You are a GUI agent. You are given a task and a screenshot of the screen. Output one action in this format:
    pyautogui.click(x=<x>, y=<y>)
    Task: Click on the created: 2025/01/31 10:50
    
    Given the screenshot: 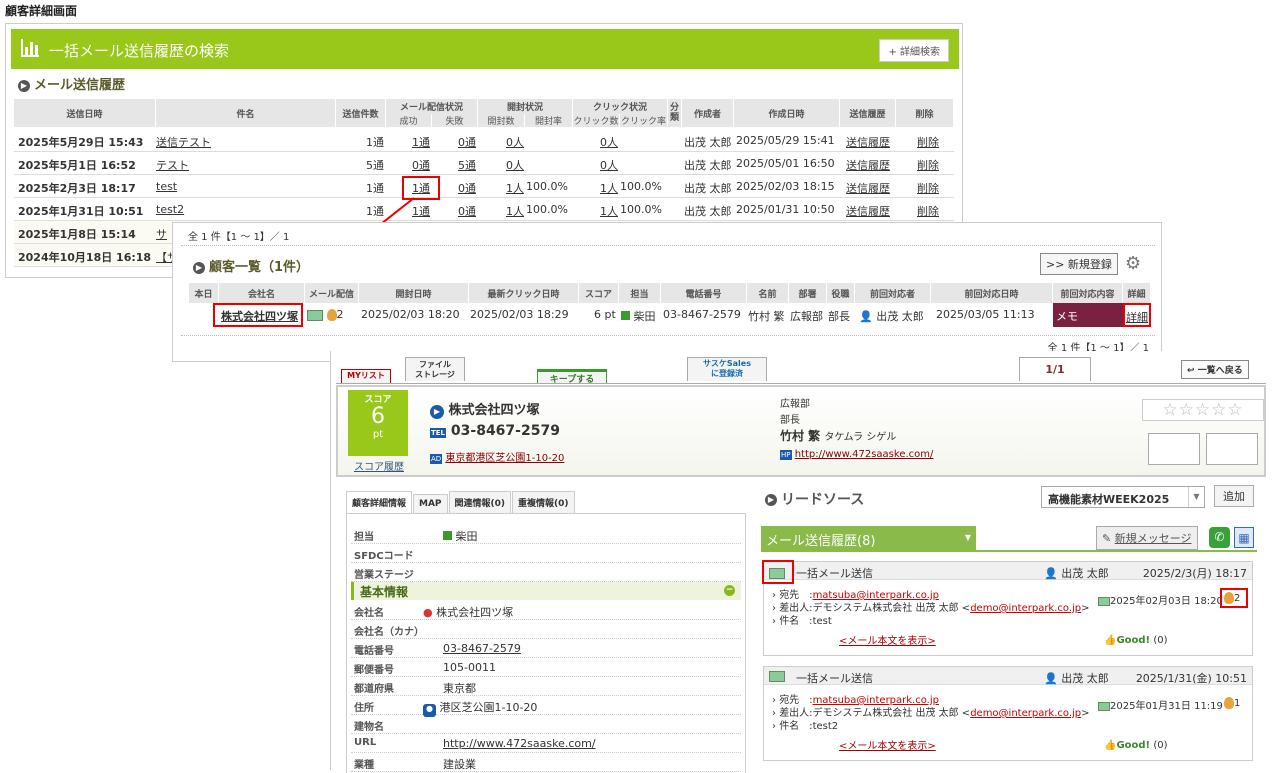 What is the action you would take?
    pyautogui.click(x=785, y=209)
    